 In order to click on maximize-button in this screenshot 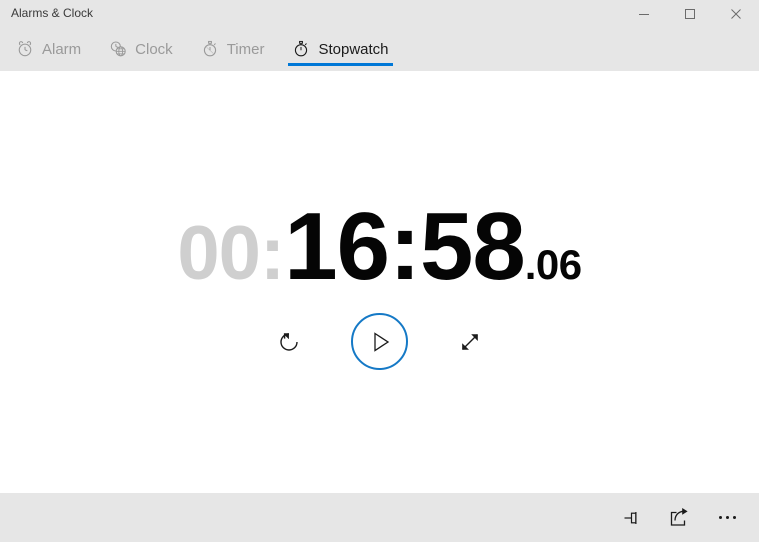, I will do `click(690, 13)`.